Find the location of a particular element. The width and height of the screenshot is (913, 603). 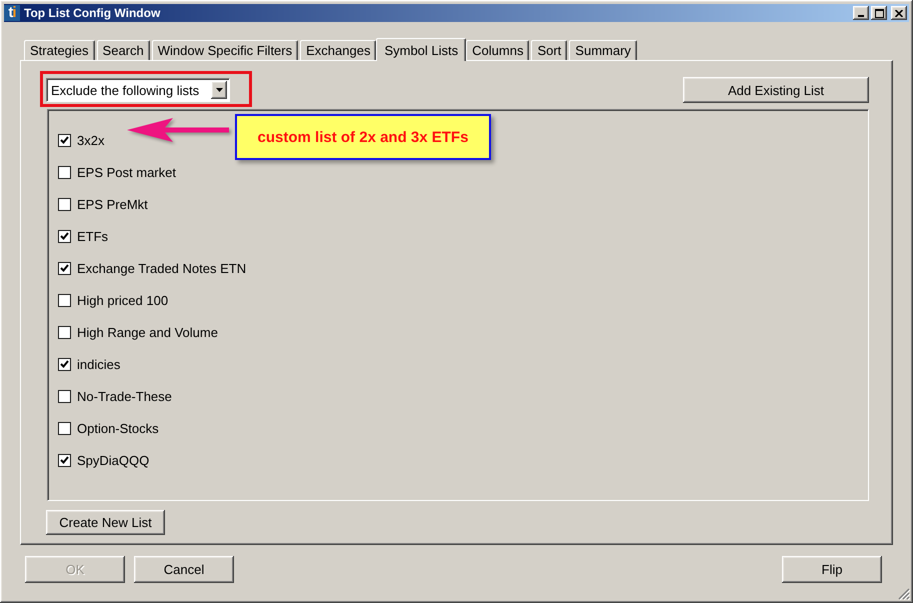

list-label: ETFs is located at coordinates (92, 236).